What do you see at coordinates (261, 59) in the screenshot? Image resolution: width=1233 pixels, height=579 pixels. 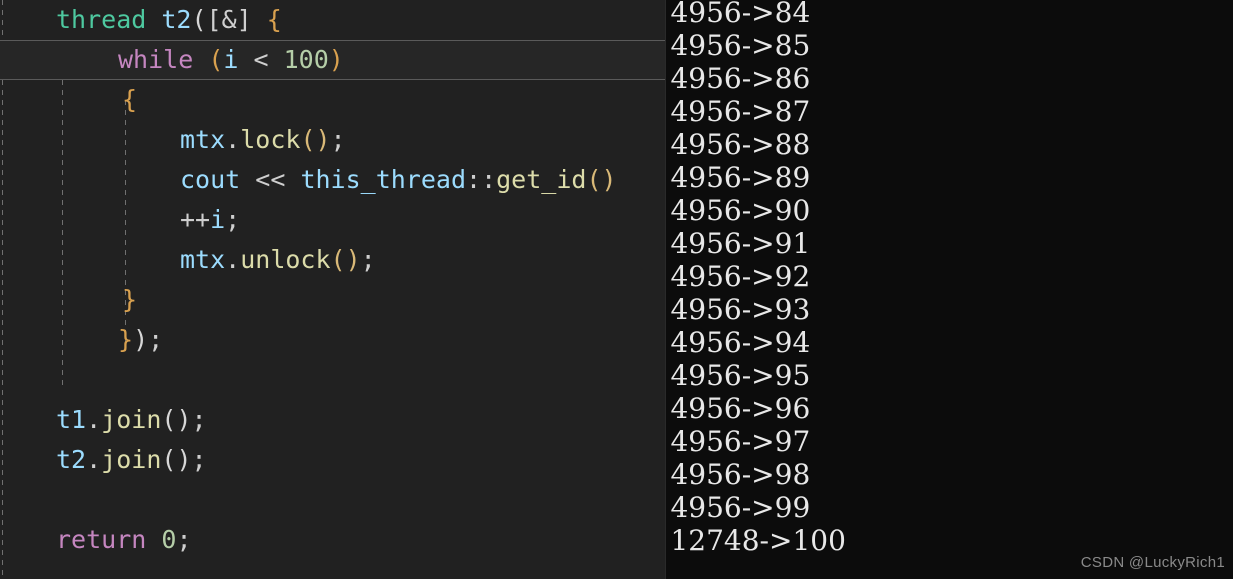 I see `code-token-punc: <` at bounding box center [261, 59].